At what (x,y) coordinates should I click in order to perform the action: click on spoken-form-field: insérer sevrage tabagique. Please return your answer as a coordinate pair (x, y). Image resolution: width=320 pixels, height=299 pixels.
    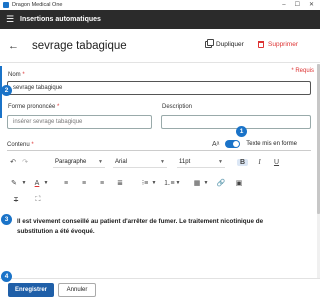
    Looking at the image, I should click on (79, 122).